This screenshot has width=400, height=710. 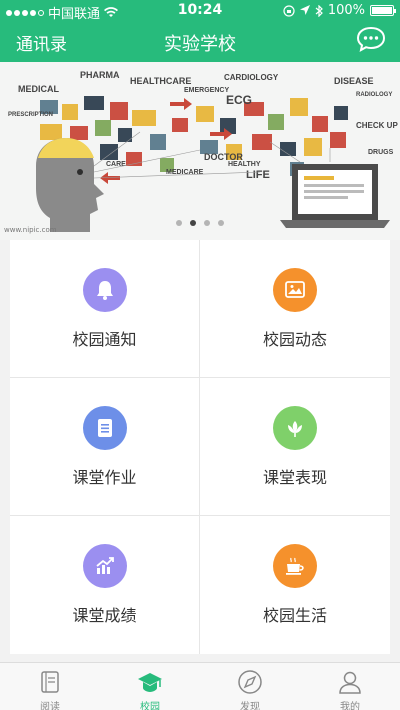 I want to click on lock-rotation-icon, so click(x=289, y=10).